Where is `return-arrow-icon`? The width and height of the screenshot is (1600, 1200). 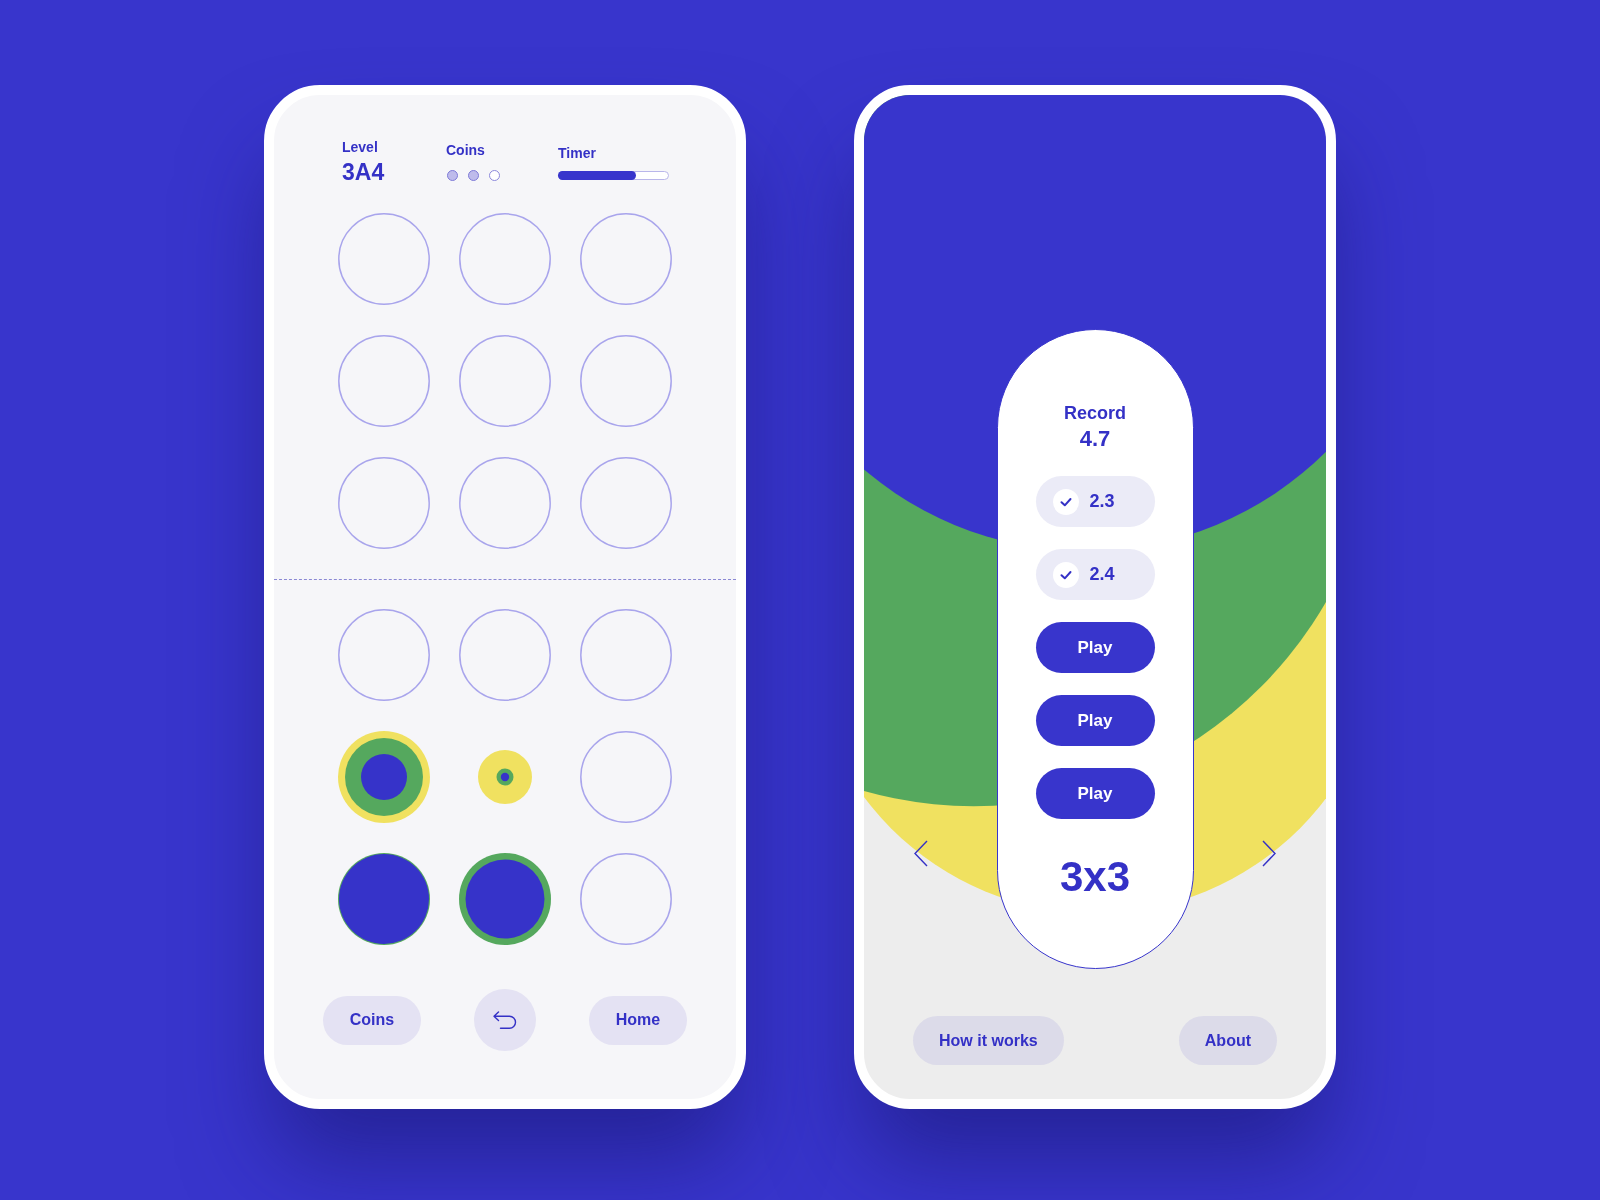
return-arrow-icon is located at coordinates (505, 1020).